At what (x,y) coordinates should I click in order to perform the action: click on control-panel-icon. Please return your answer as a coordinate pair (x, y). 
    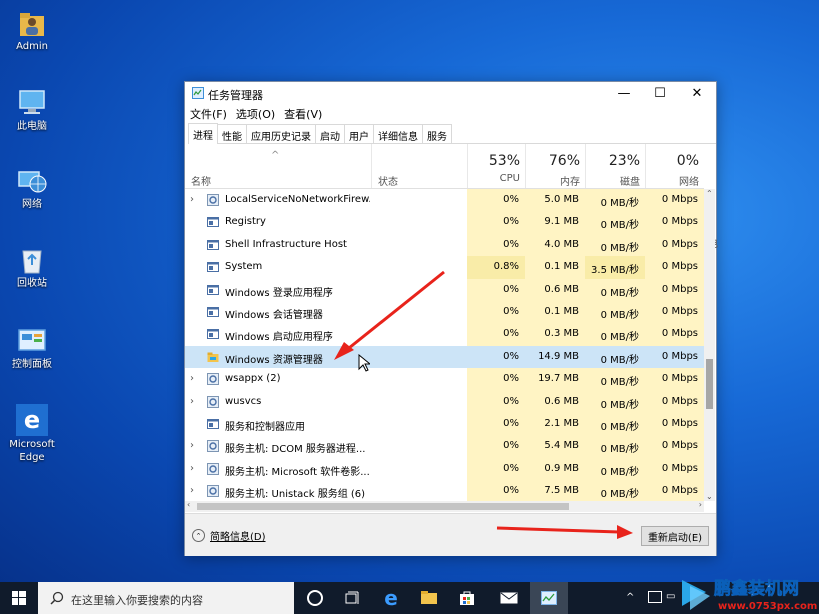
    Looking at the image, I should click on (32, 341).